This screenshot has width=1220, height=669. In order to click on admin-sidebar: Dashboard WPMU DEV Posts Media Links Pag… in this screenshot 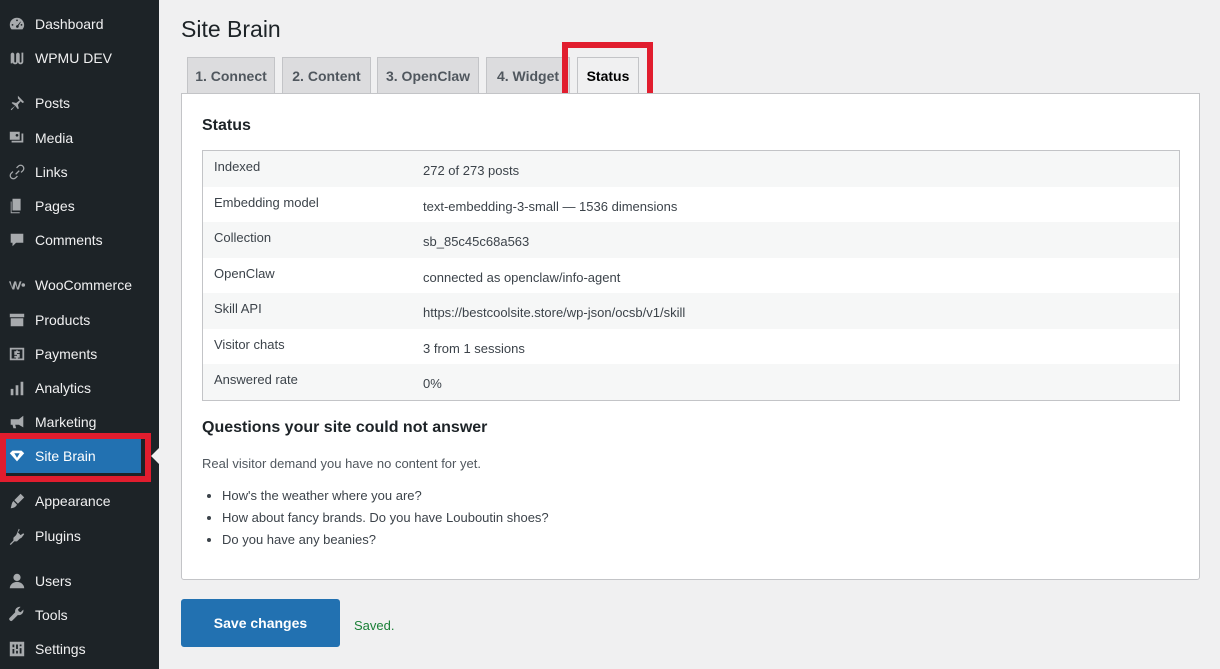, I will do `click(79, 334)`.